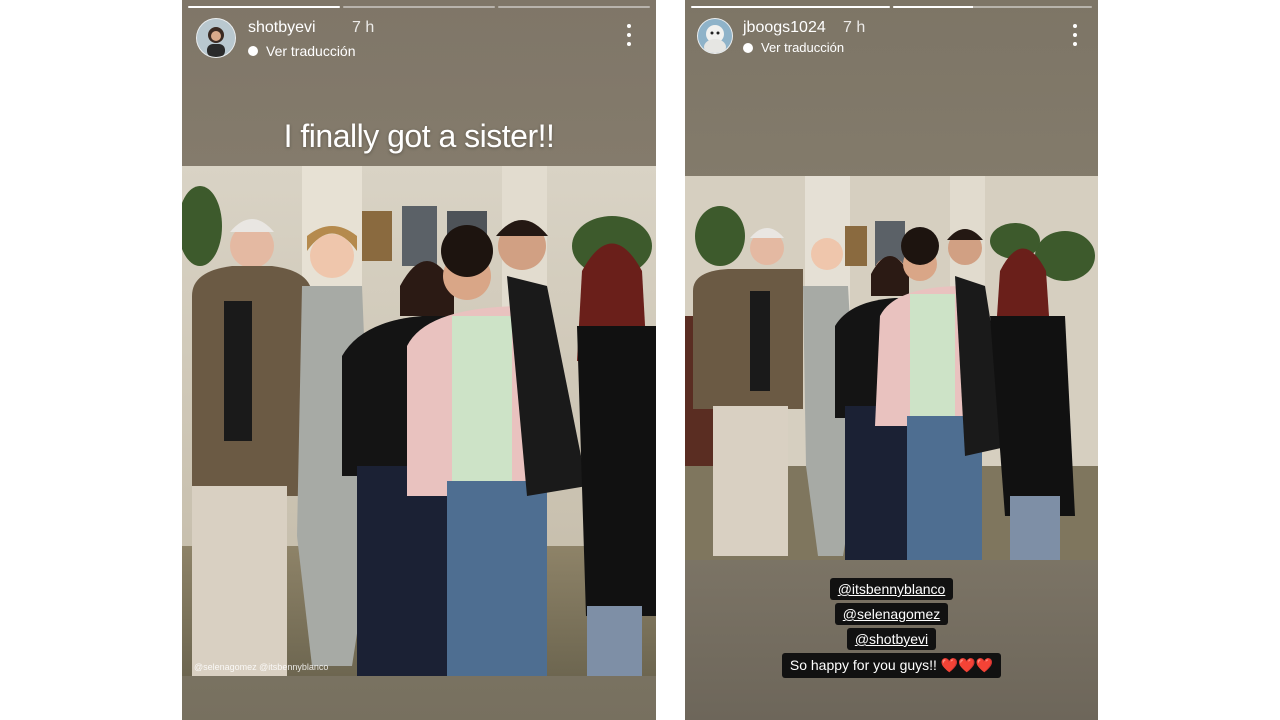 The height and width of the screenshot is (720, 1280). I want to click on story-header: jboogs1024 7 h Ver traducción, so click(892, 40).